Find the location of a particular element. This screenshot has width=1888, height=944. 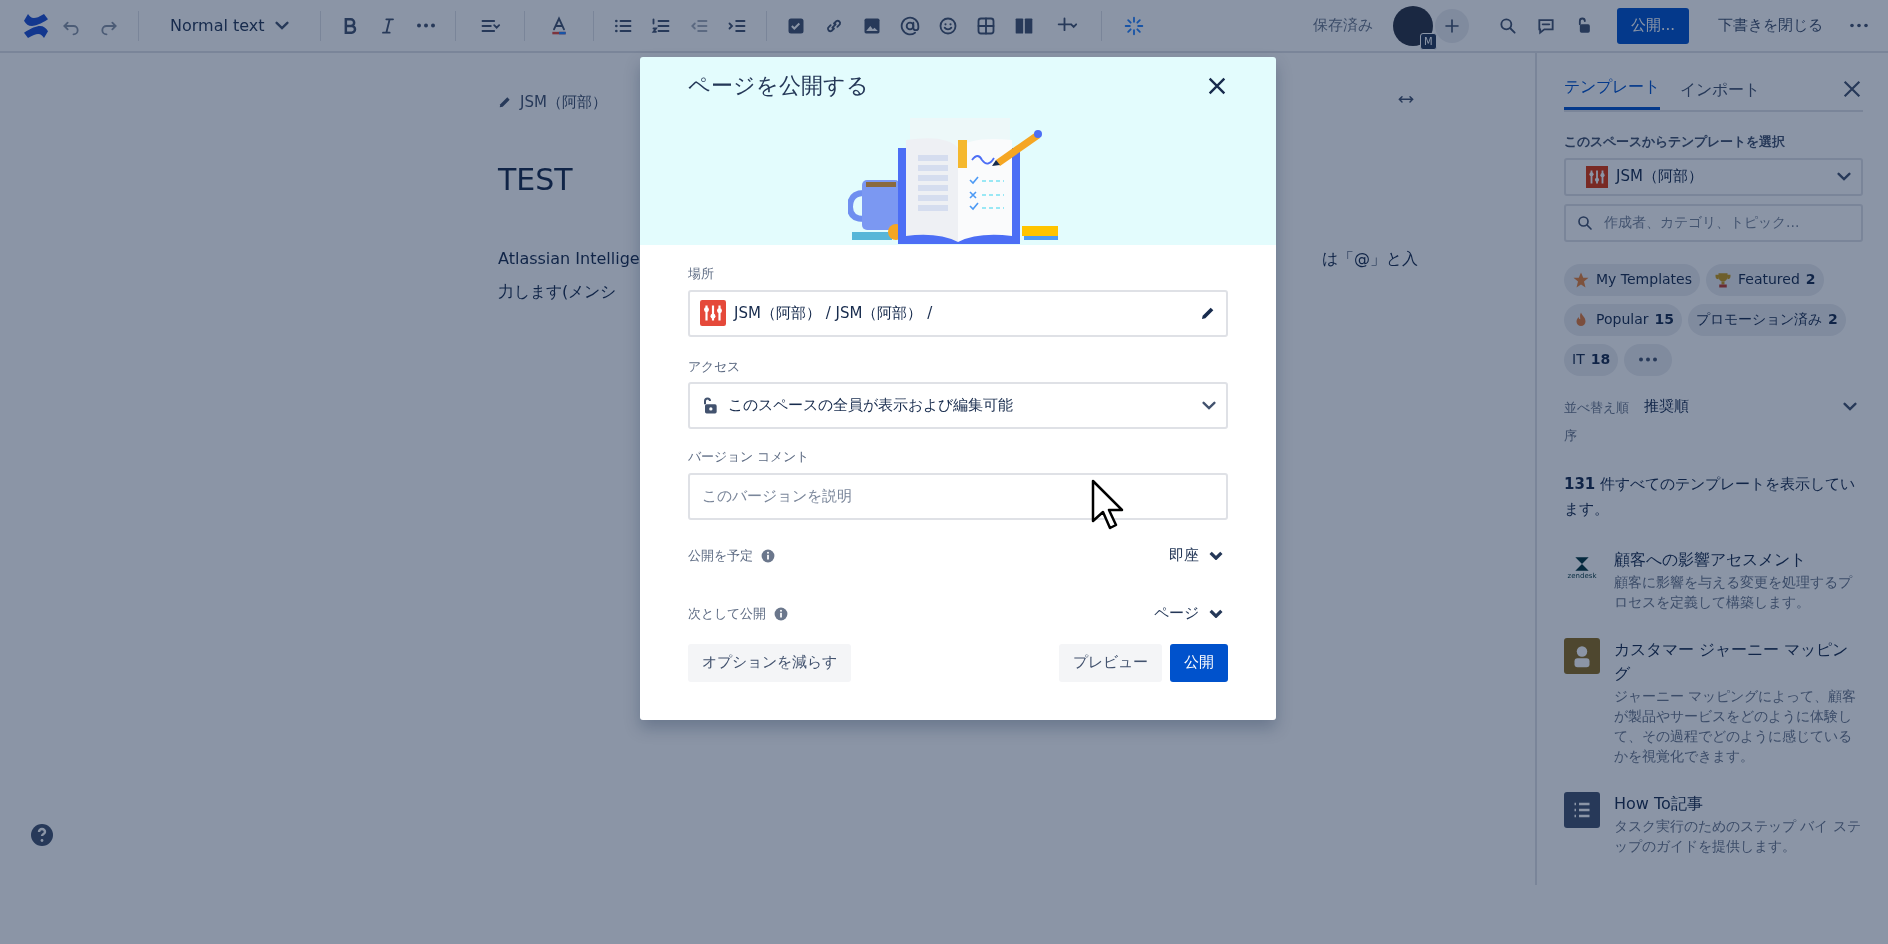

body-text: は「@」と入 is located at coordinates (1370, 258).